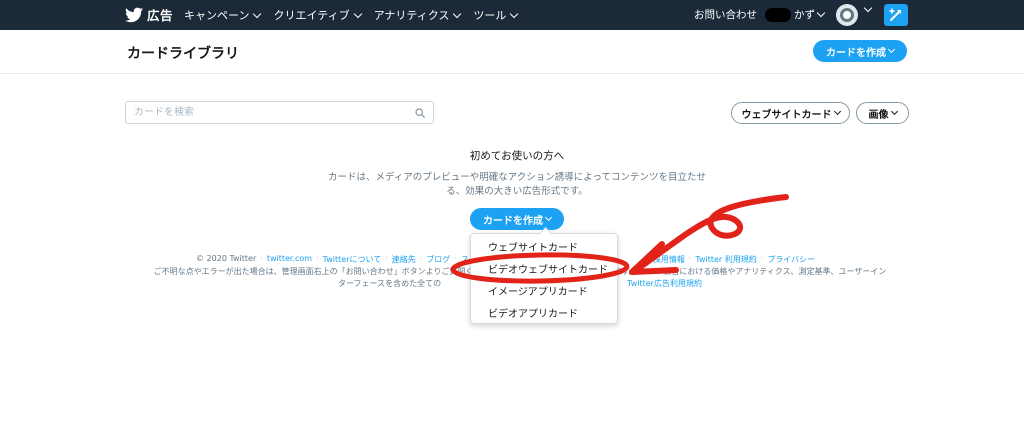 The width and height of the screenshot is (1024, 436). I want to click on top-nav: 広告 キャンペーン クリエイティブ アナリティクス ツール お問い合わせ かず, so click(512, 15).